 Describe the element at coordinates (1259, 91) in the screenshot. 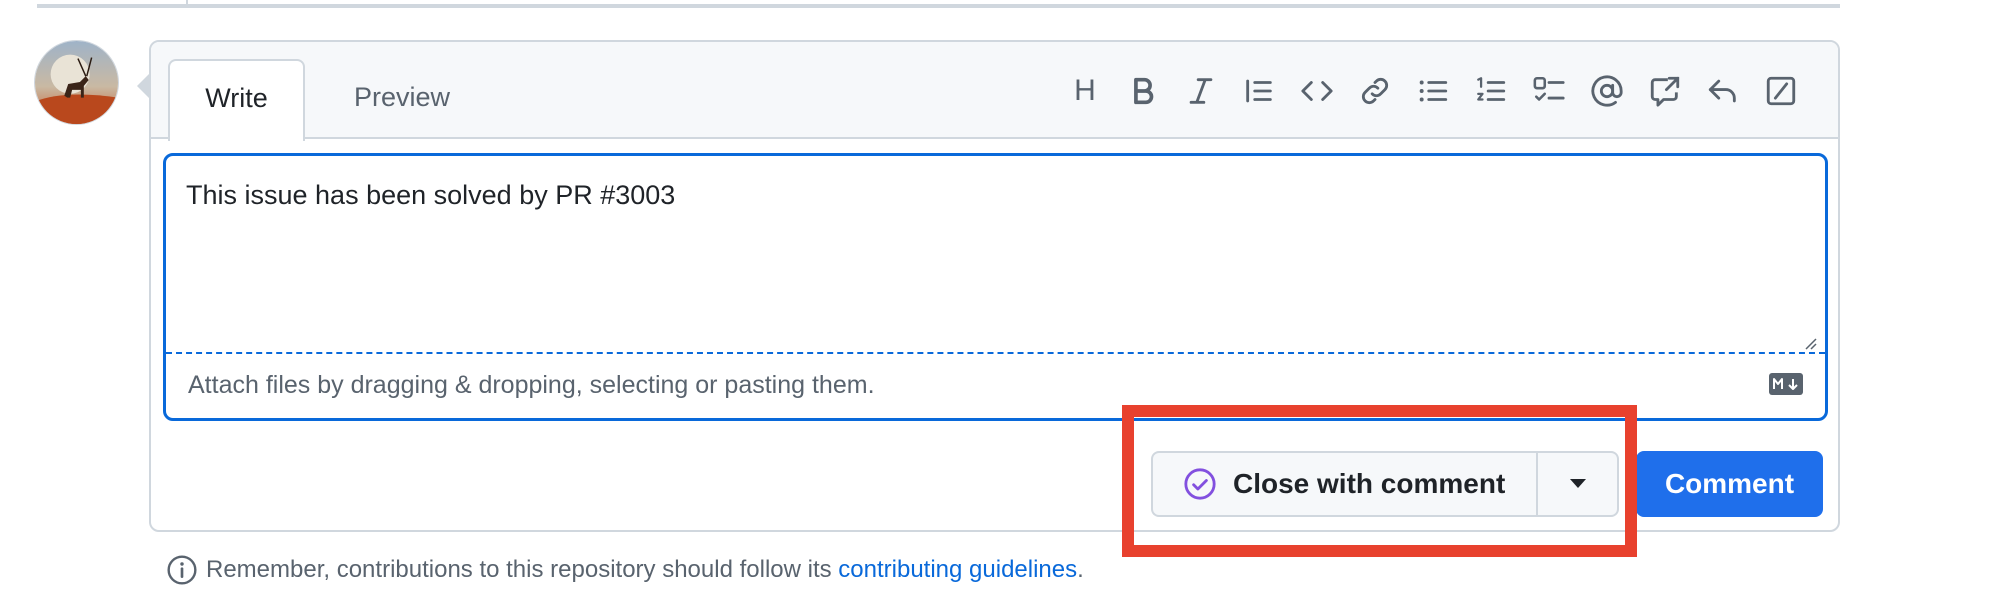

I see `quote-icon` at that location.